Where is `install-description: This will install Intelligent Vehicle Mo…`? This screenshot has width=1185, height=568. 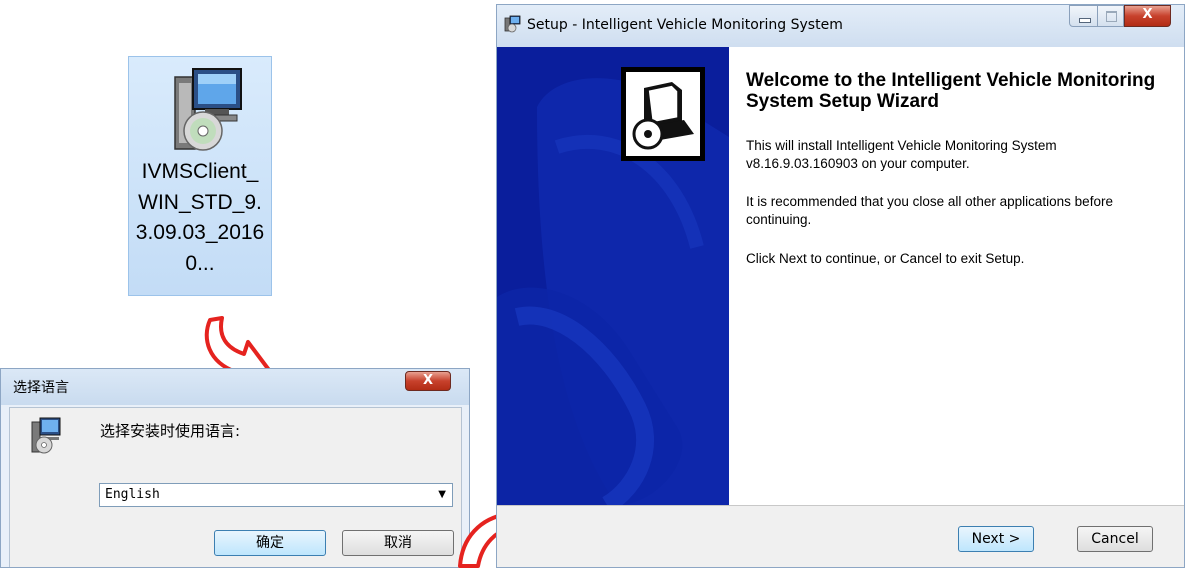
install-description: This will install Intelligent Vehicle Mo… is located at coordinates (901, 154).